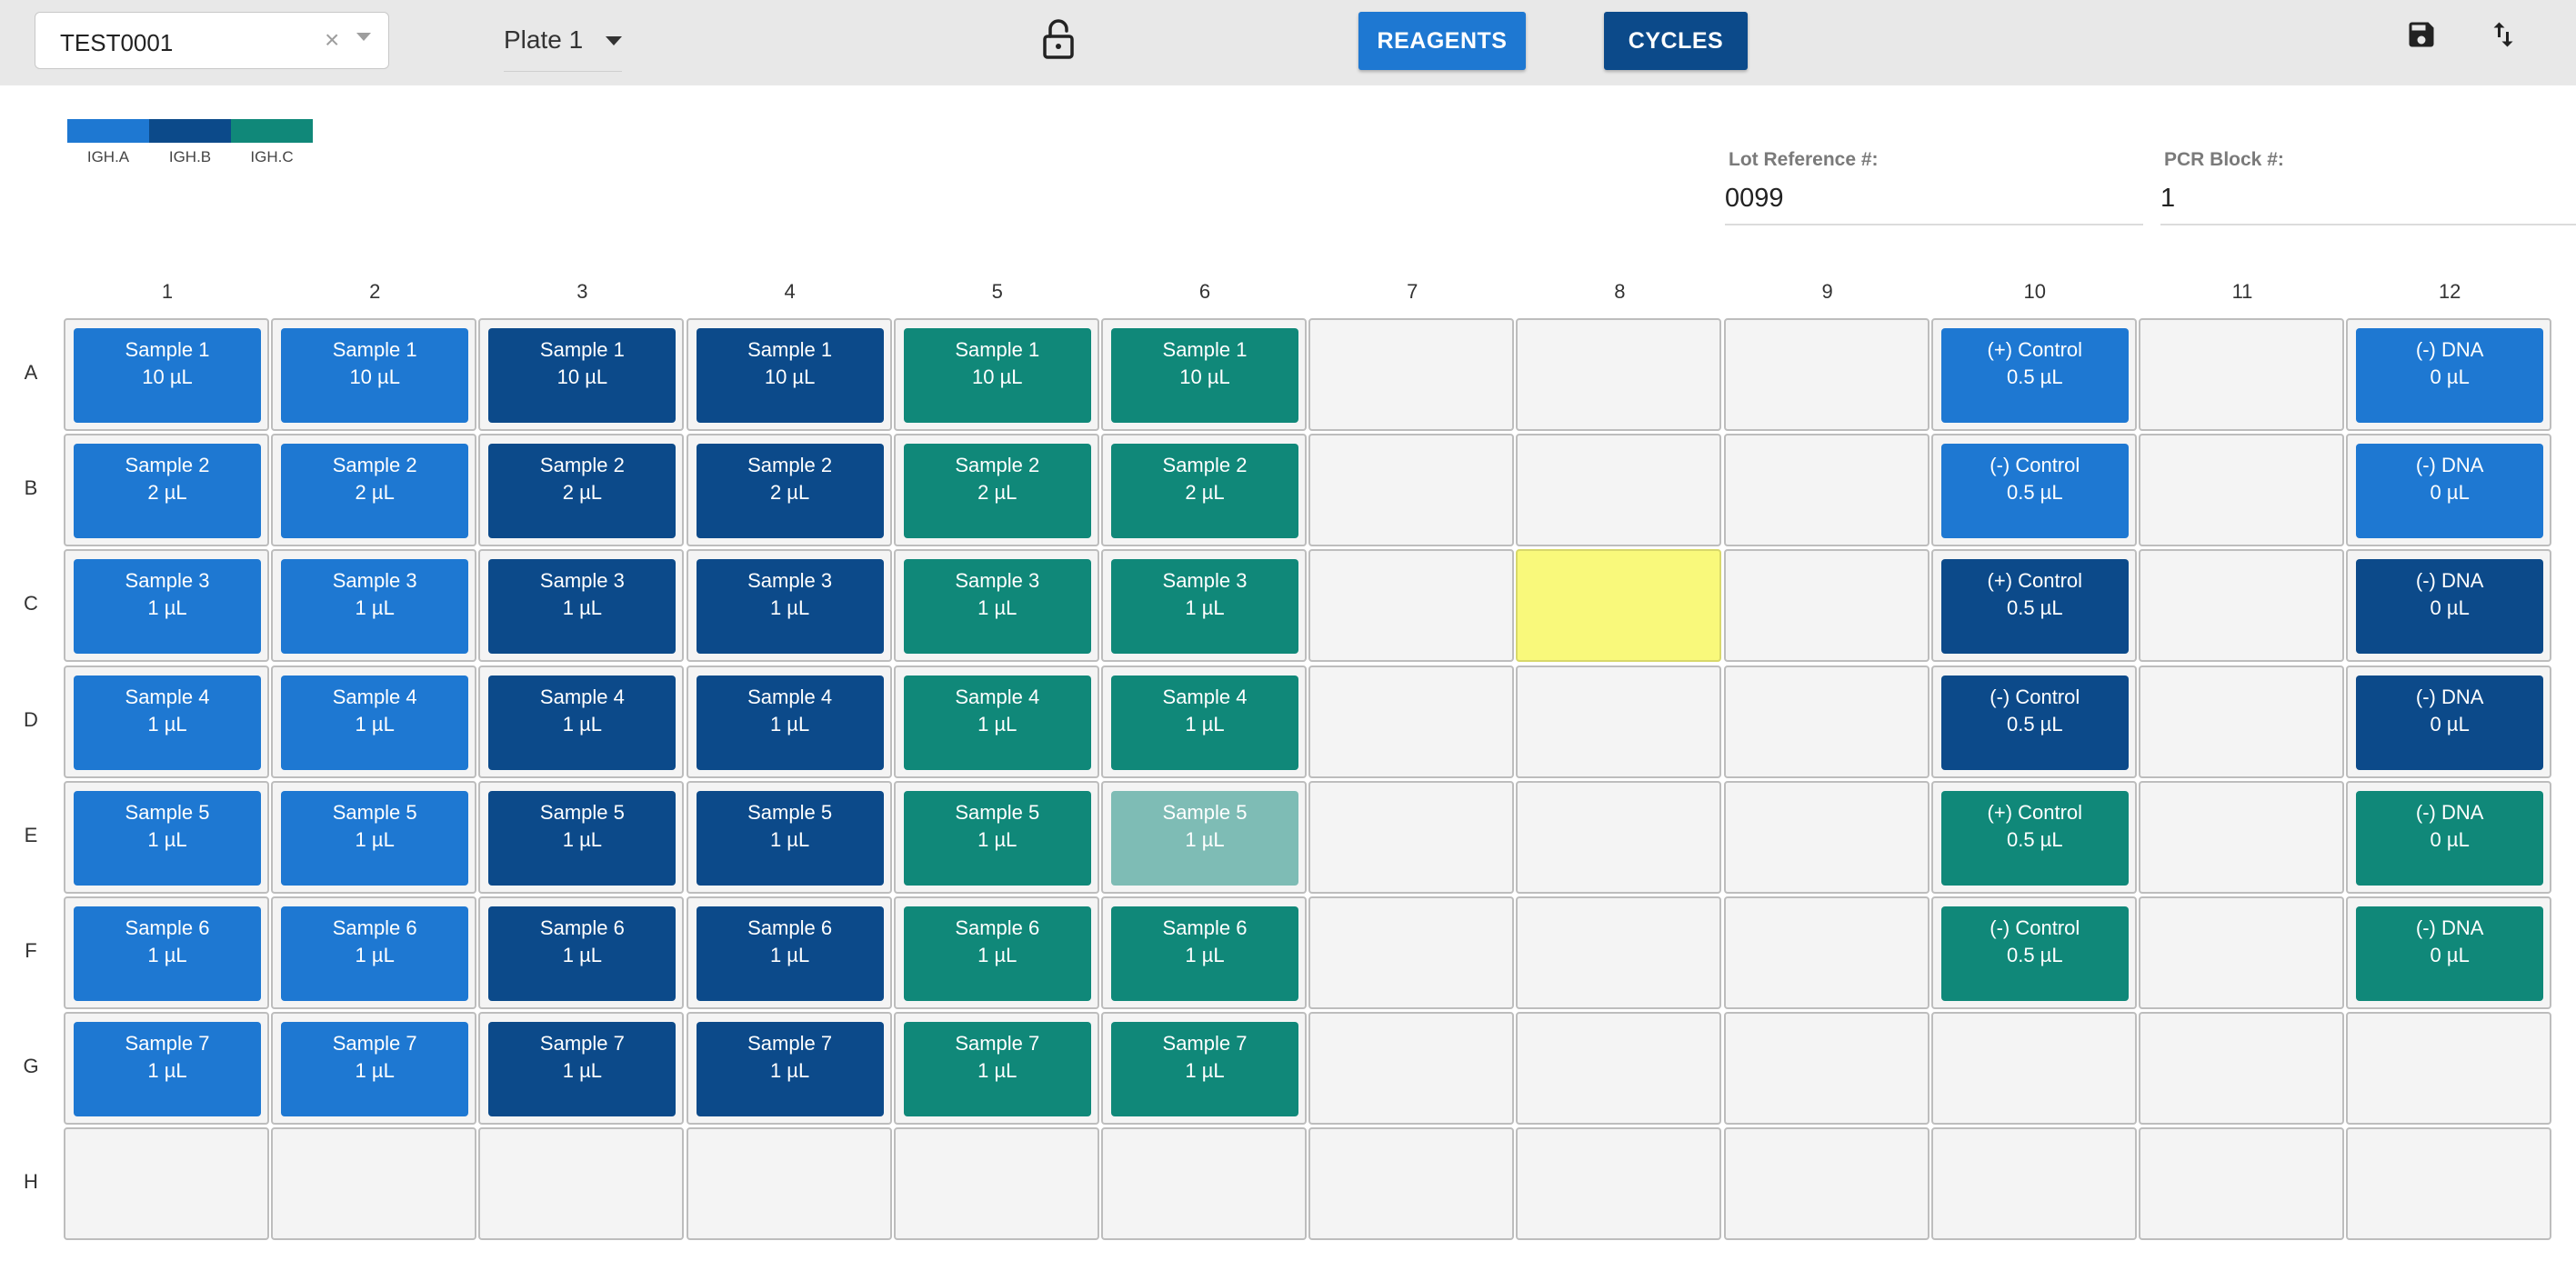 This screenshot has width=2576, height=1261. Describe the element at coordinates (1676, 41) in the screenshot. I see `cycles-button: CYCLES` at that location.